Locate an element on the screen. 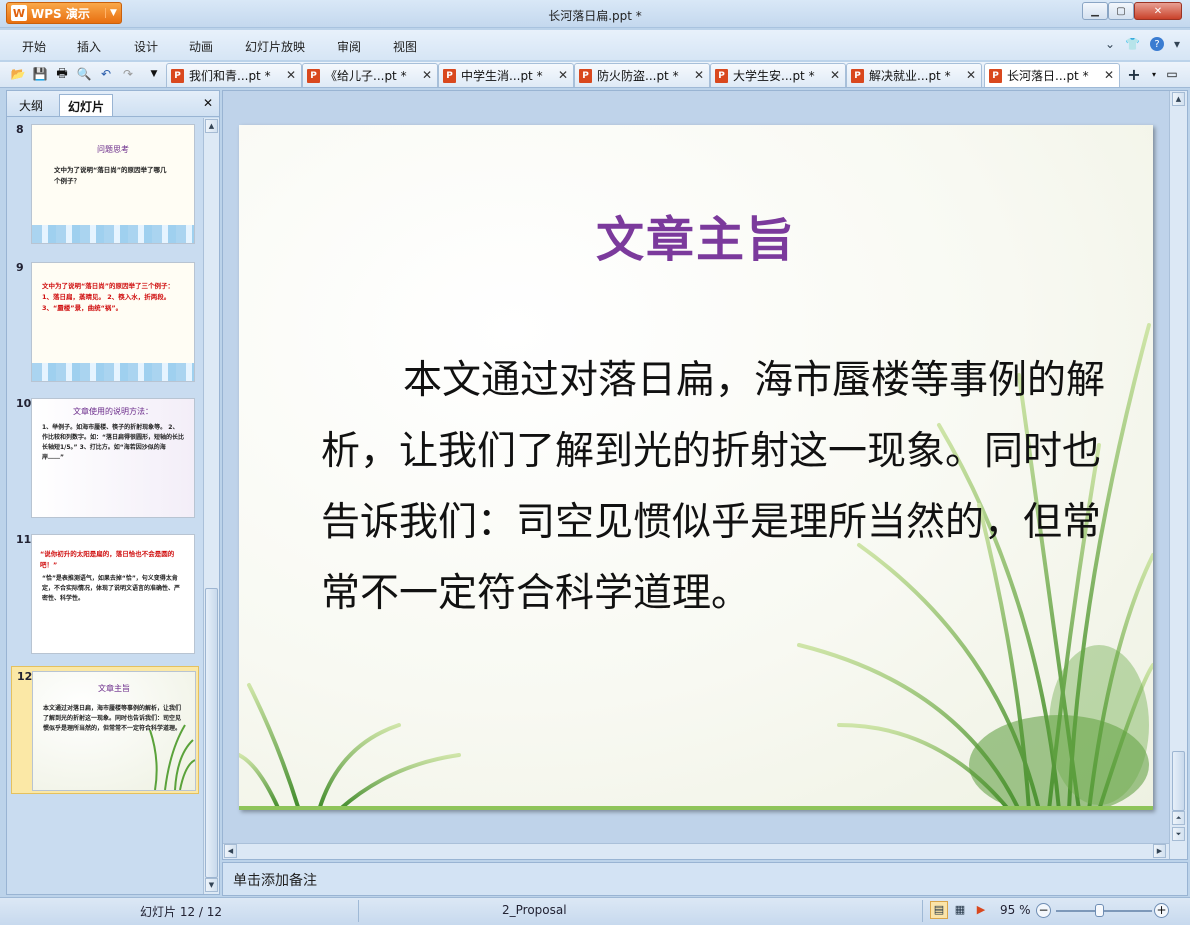  zoom-in-button: + is located at coordinates (1161, 910).